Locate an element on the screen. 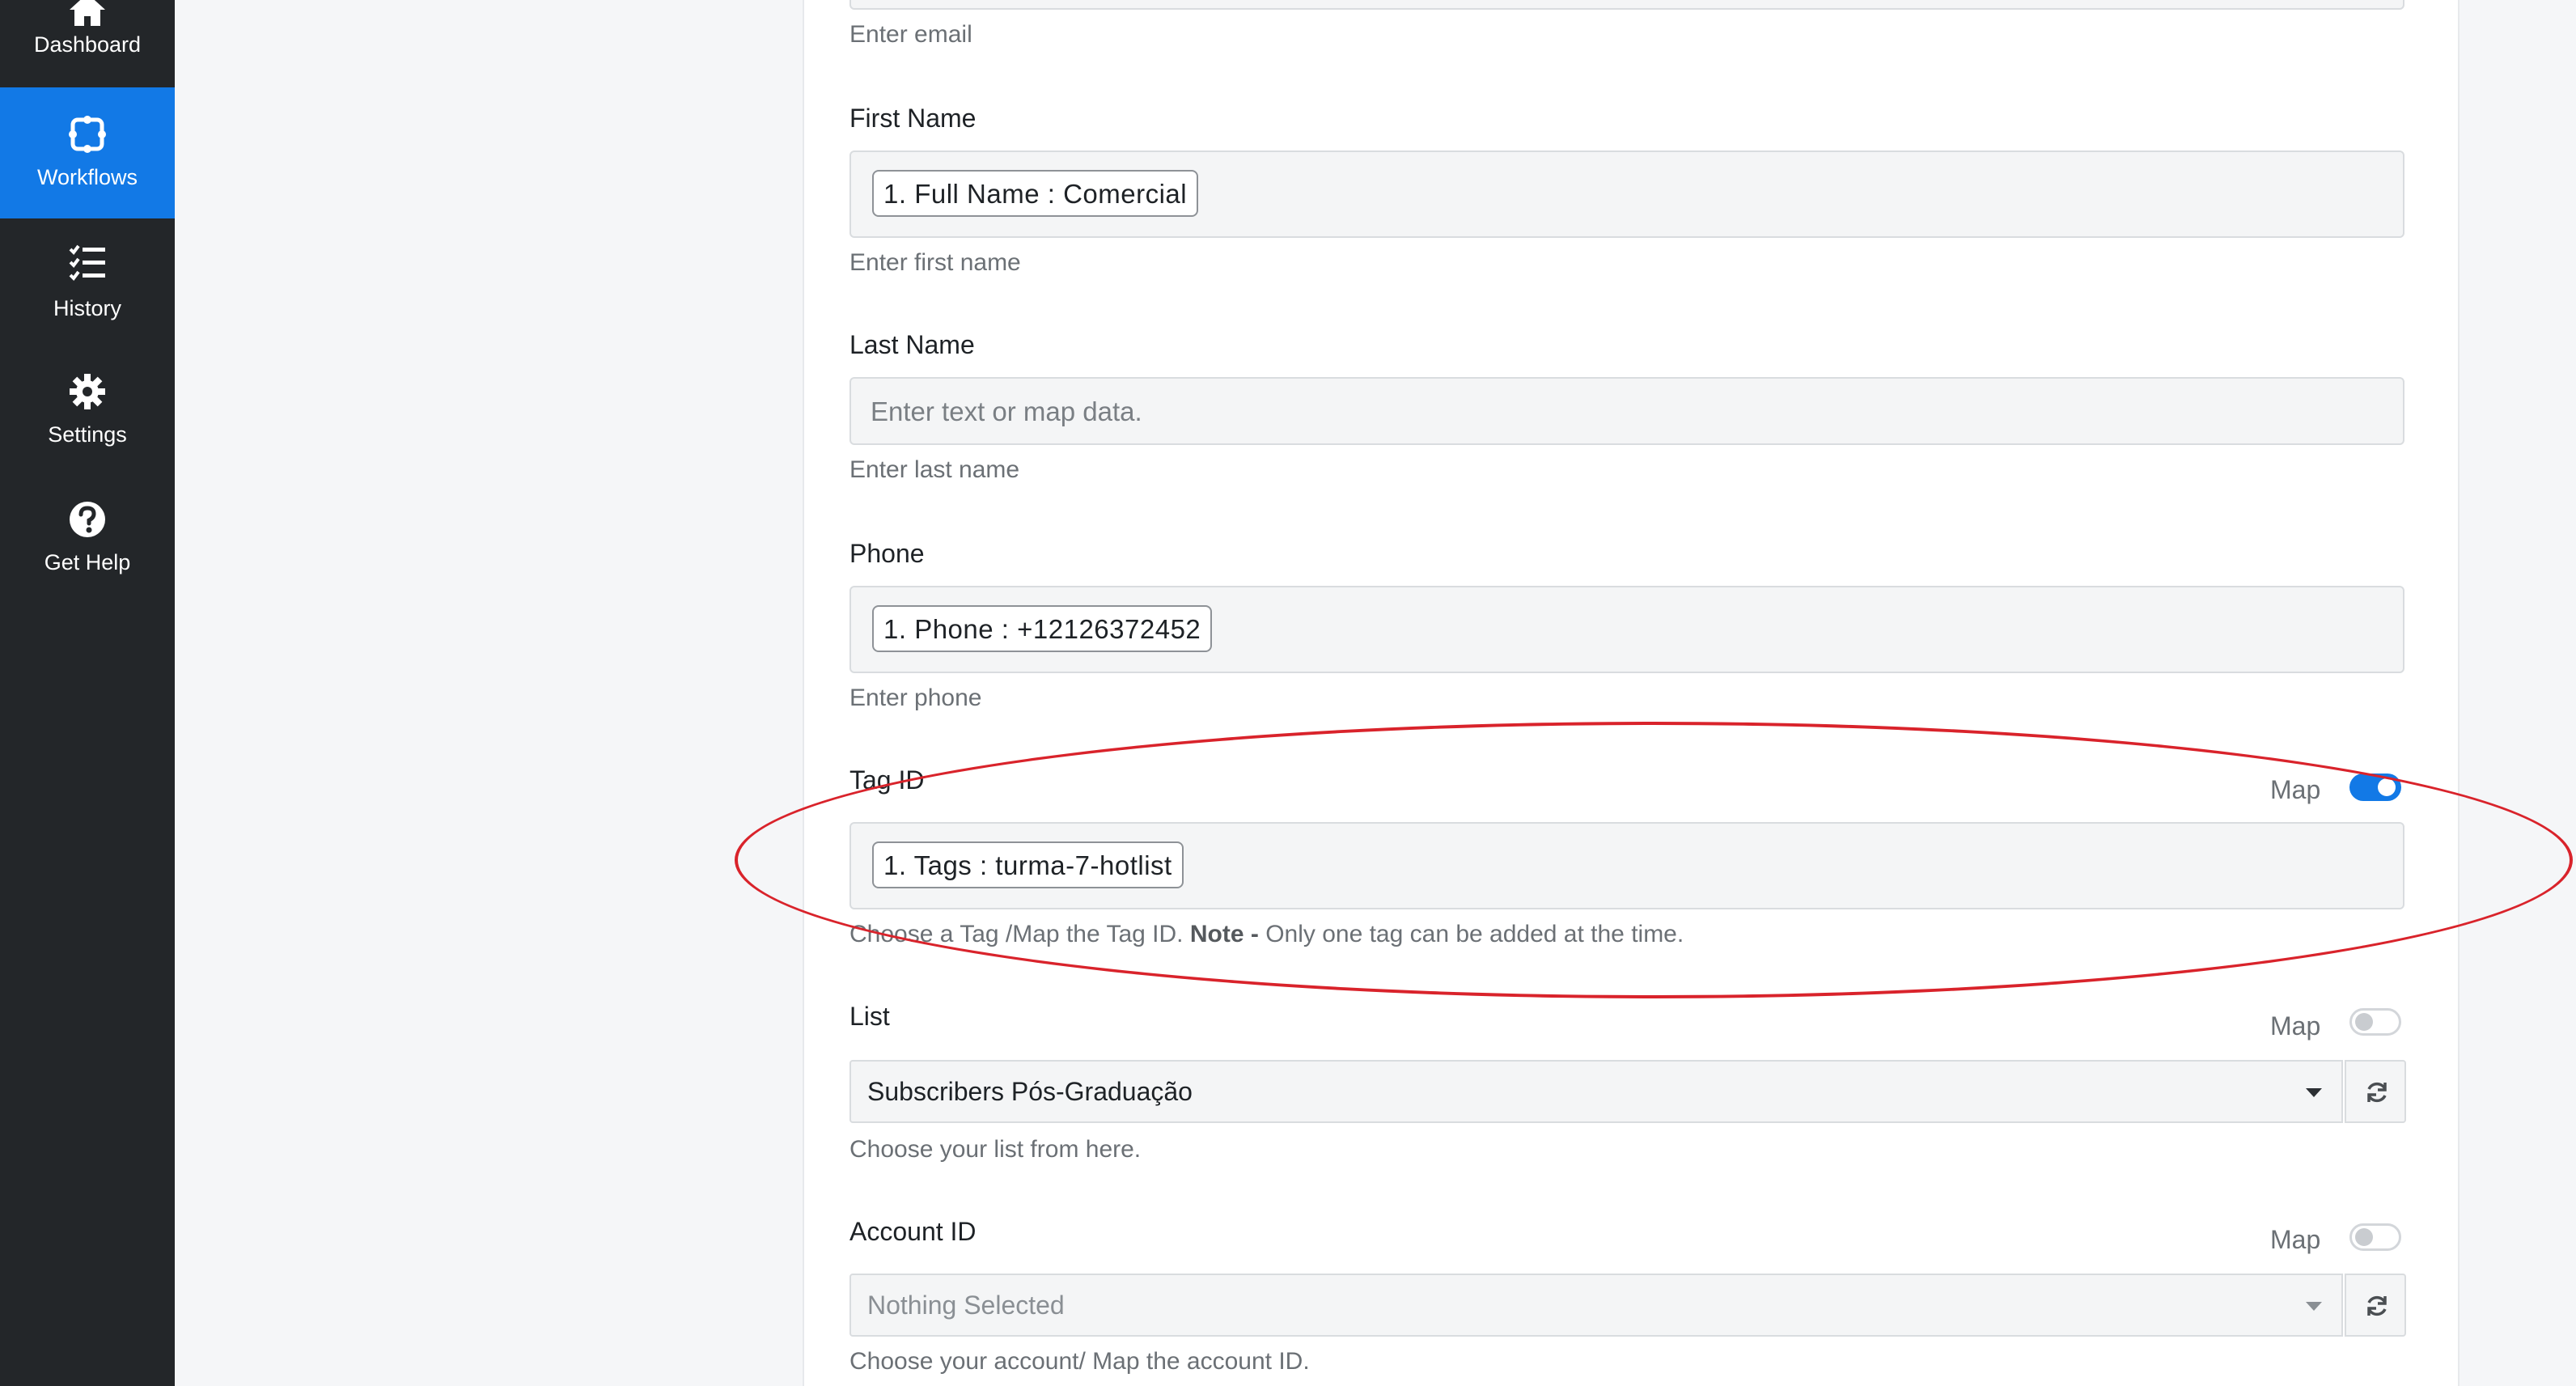 The height and width of the screenshot is (1386, 2576). gear-icon is located at coordinates (87, 391).